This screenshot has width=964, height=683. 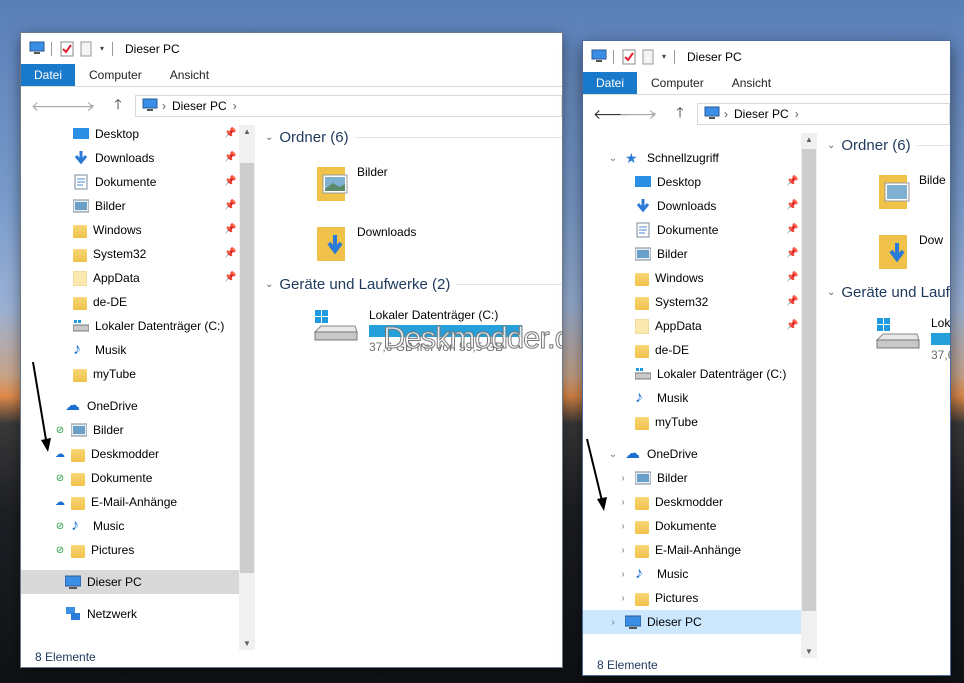 What do you see at coordinates (89, 430) in the screenshot?
I see `onedrive-item-bilder: ⊘ Bilder` at bounding box center [89, 430].